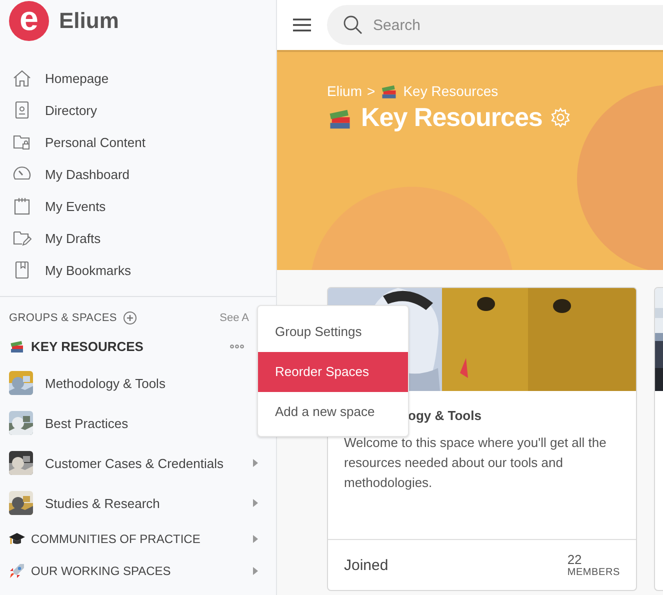  What do you see at coordinates (593, 572) in the screenshot?
I see `member-label: MEMBERS` at bounding box center [593, 572].